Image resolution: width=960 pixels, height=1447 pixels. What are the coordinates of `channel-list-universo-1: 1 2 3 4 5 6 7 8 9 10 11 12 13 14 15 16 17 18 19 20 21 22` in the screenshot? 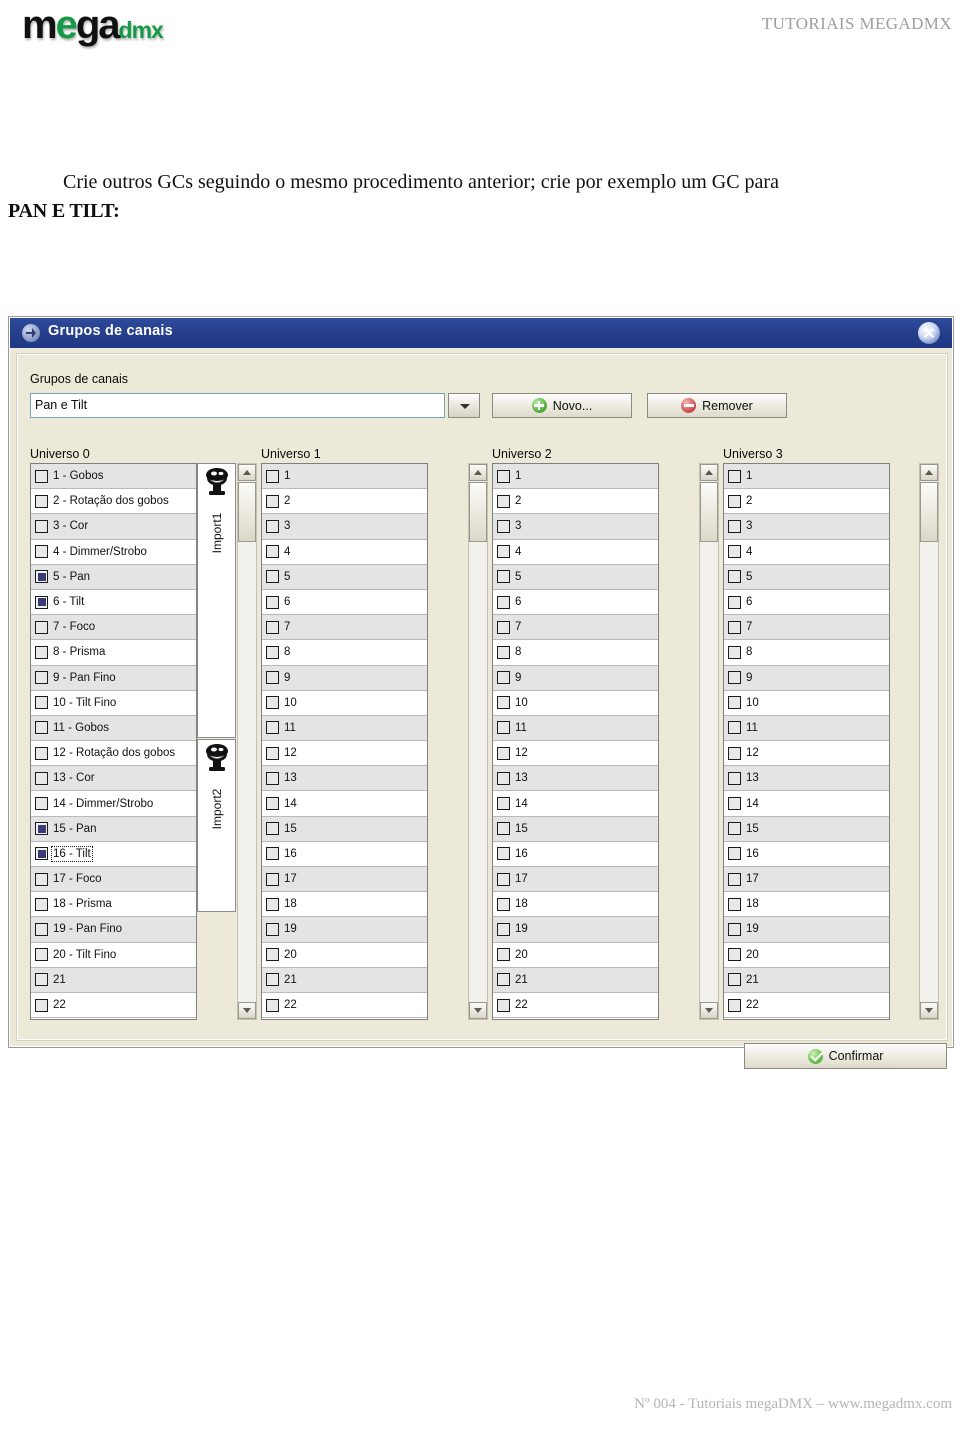 It's located at (344, 741).